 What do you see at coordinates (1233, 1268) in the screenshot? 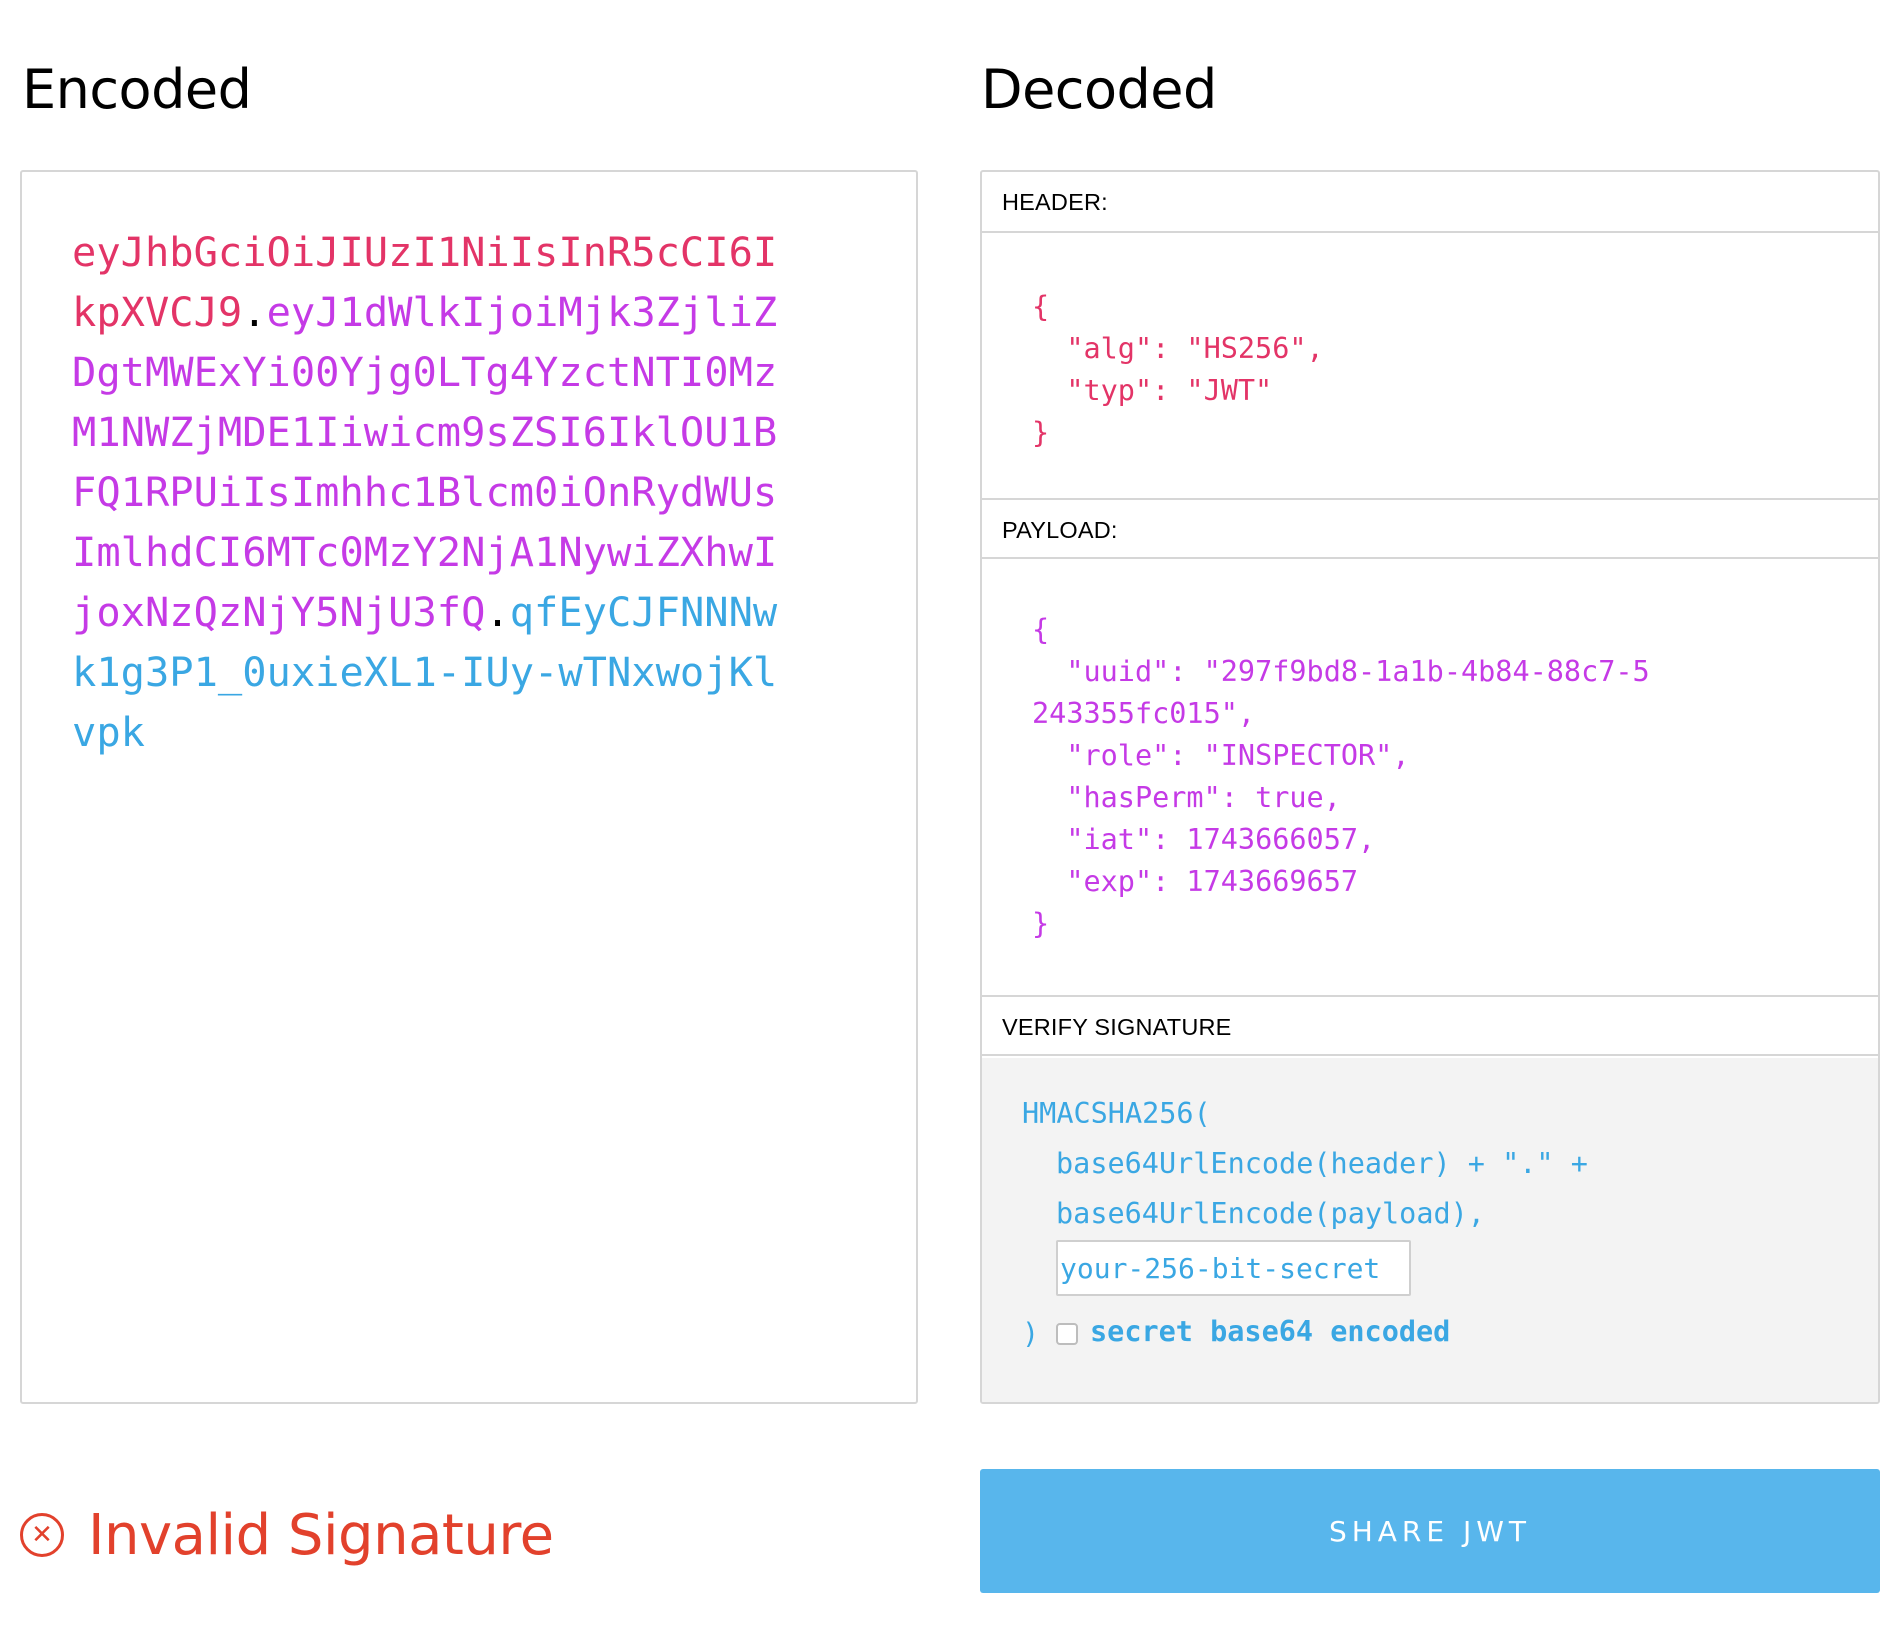
I see `secret-input` at bounding box center [1233, 1268].